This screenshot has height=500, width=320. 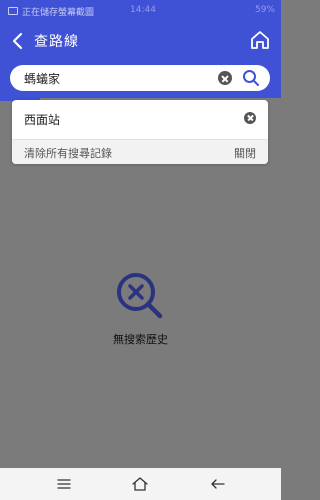 What do you see at coordinates (13, 11) in the screenshot?
I see `screenshot-icon` at bounding box center [13, 11].